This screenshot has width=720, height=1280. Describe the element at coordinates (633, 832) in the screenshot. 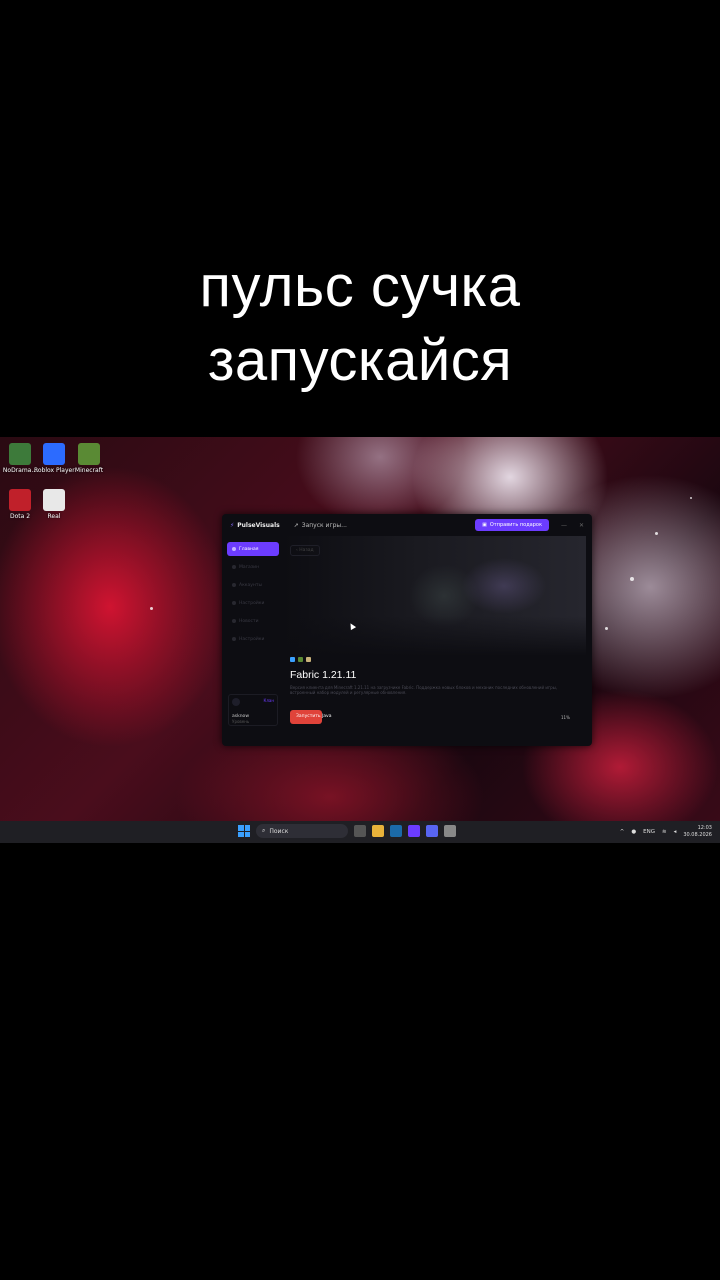

I see `microphone-icon: ●` at that location.